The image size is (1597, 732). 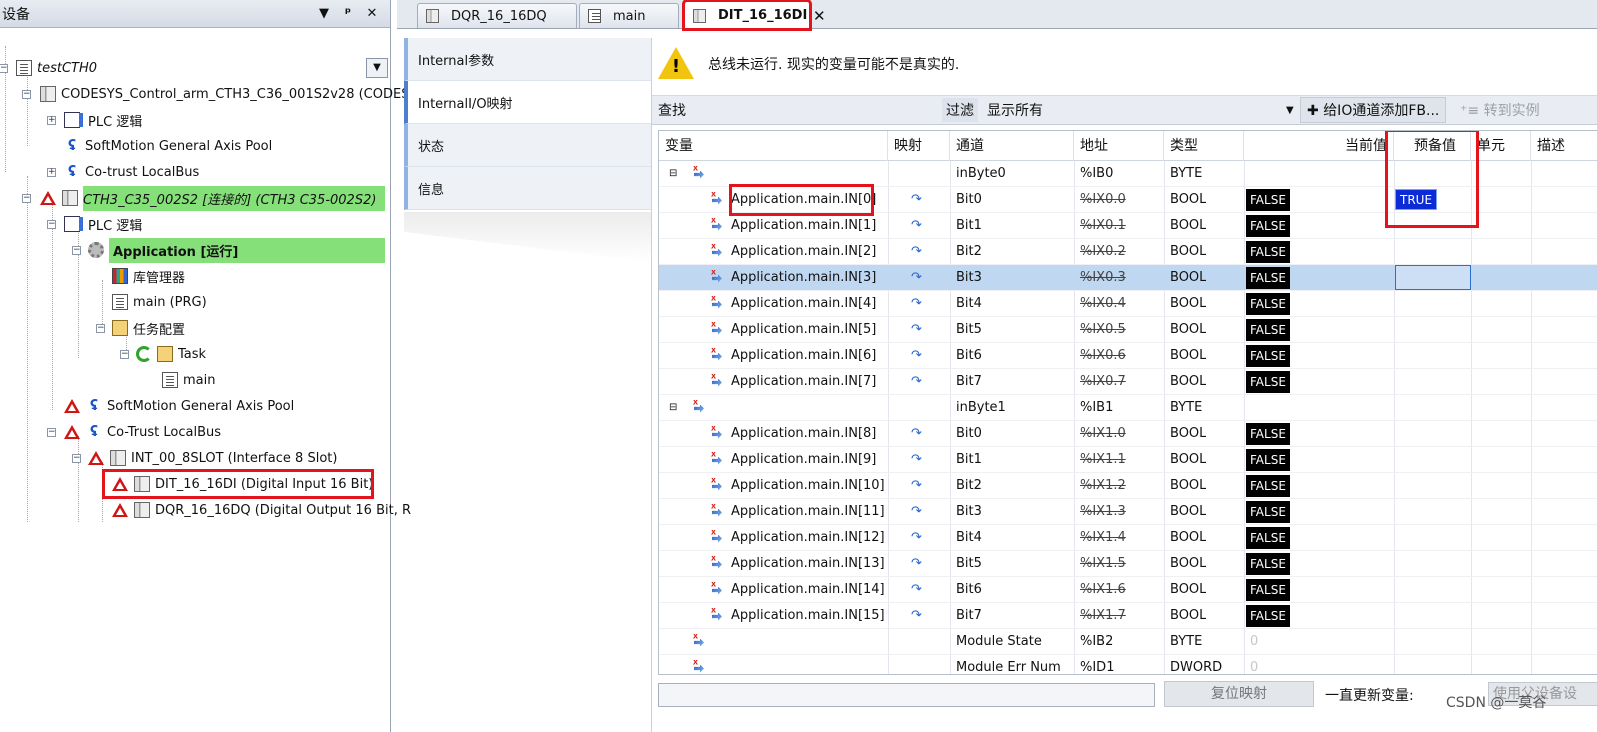 I want to click on module-icon, so click(x=142, y=484).